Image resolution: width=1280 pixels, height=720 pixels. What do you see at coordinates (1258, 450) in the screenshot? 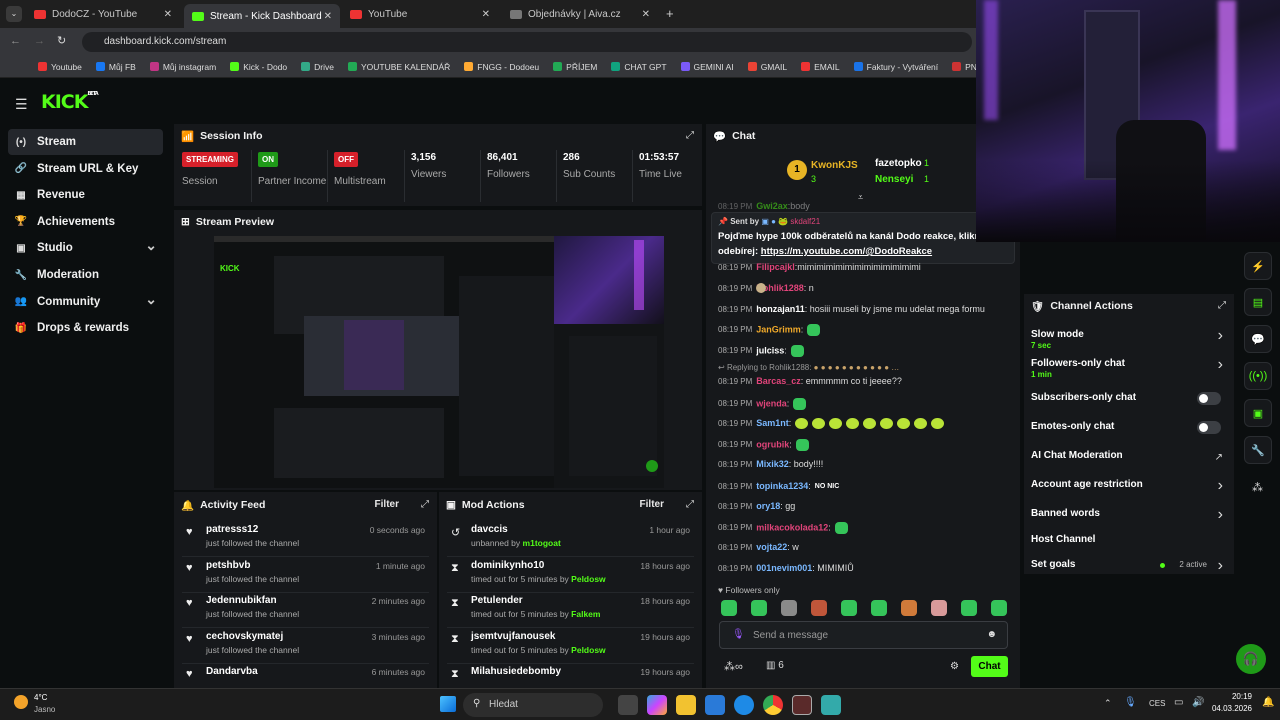
I see `wrench-icon: 🔧` at bounding box center [1258, 450].